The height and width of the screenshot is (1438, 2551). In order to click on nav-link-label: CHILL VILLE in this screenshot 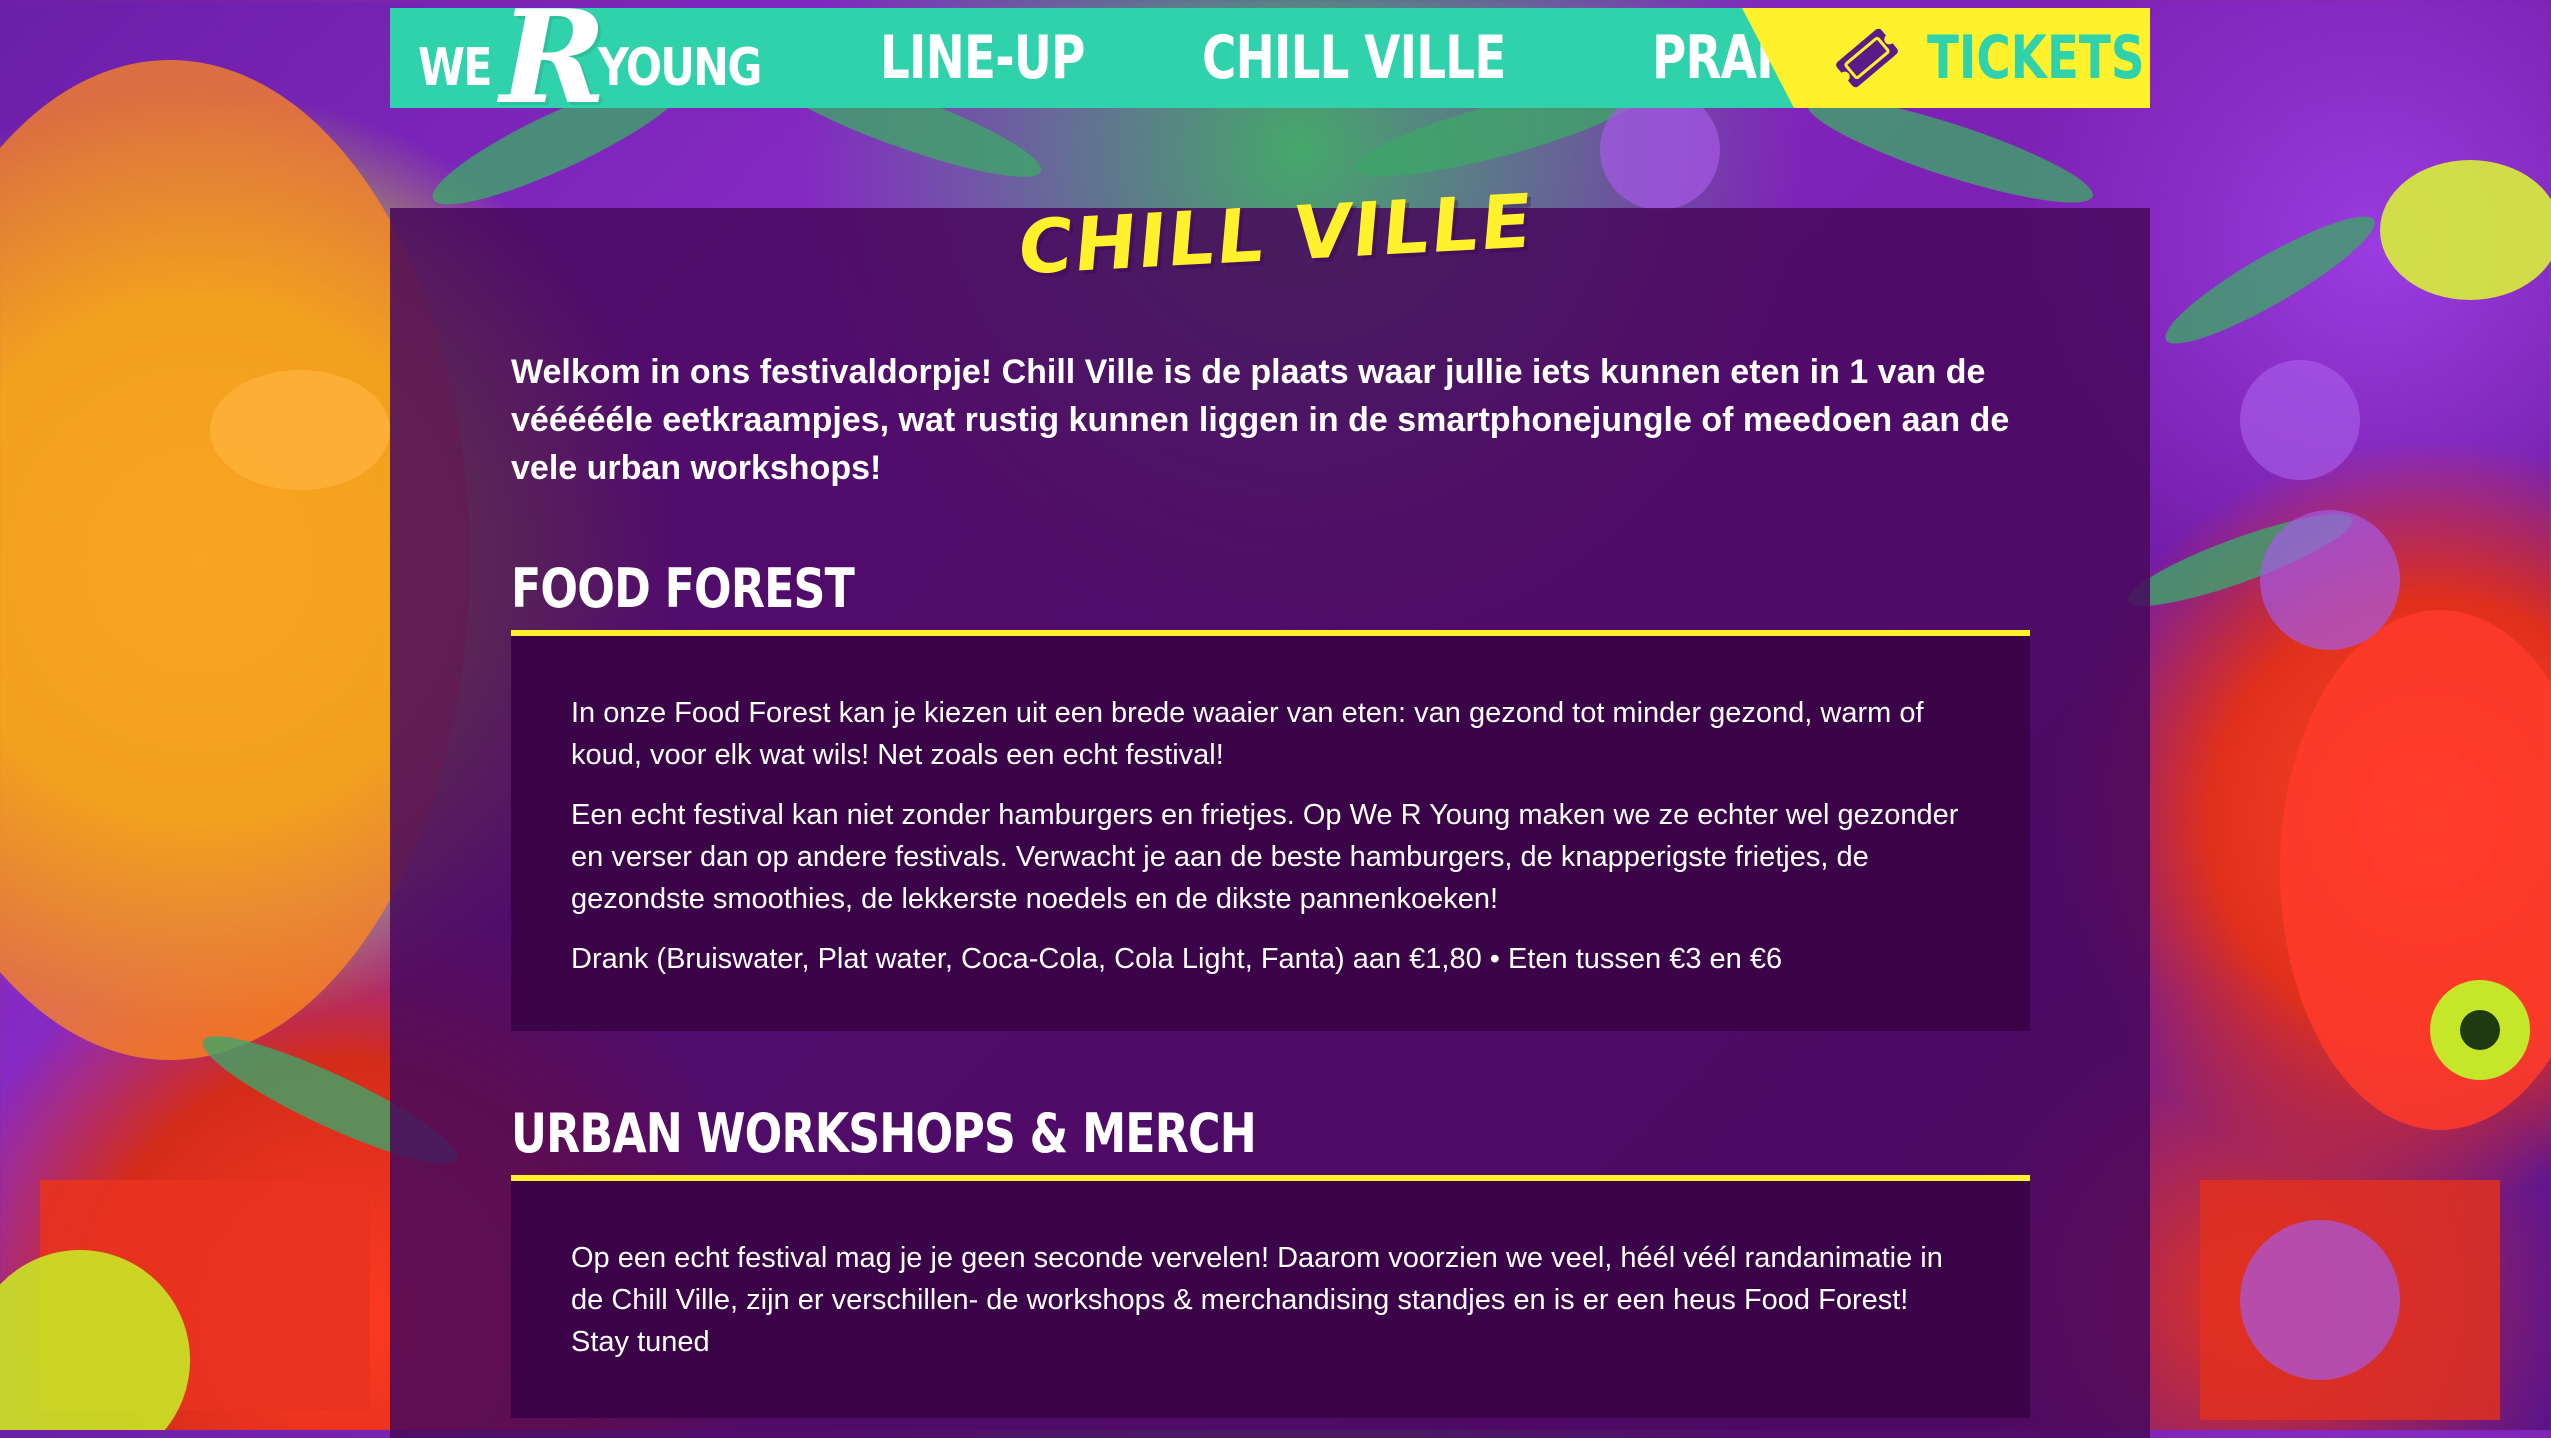, I will do `click(1354, 58)`.